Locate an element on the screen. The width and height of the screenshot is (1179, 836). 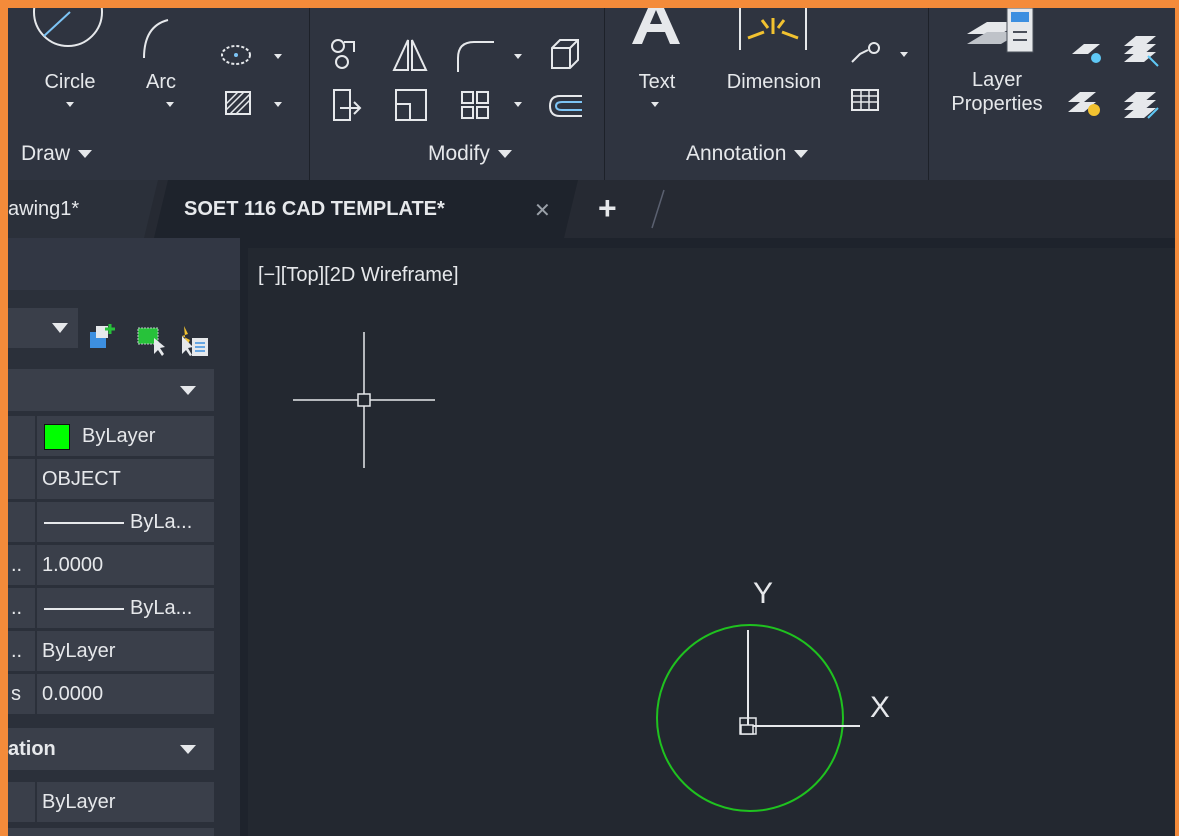
crosshair-cursor-icon is located at coordinates (364, 400).